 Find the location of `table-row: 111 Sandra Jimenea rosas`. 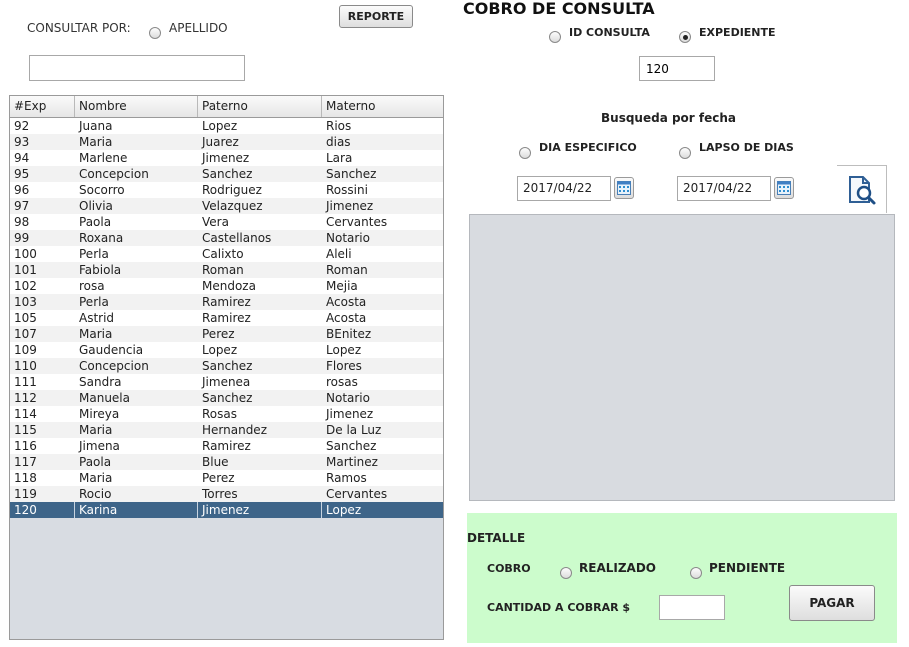

table-row: 111 Sandra Jimenea rosas is located at coordinates (226, 382).